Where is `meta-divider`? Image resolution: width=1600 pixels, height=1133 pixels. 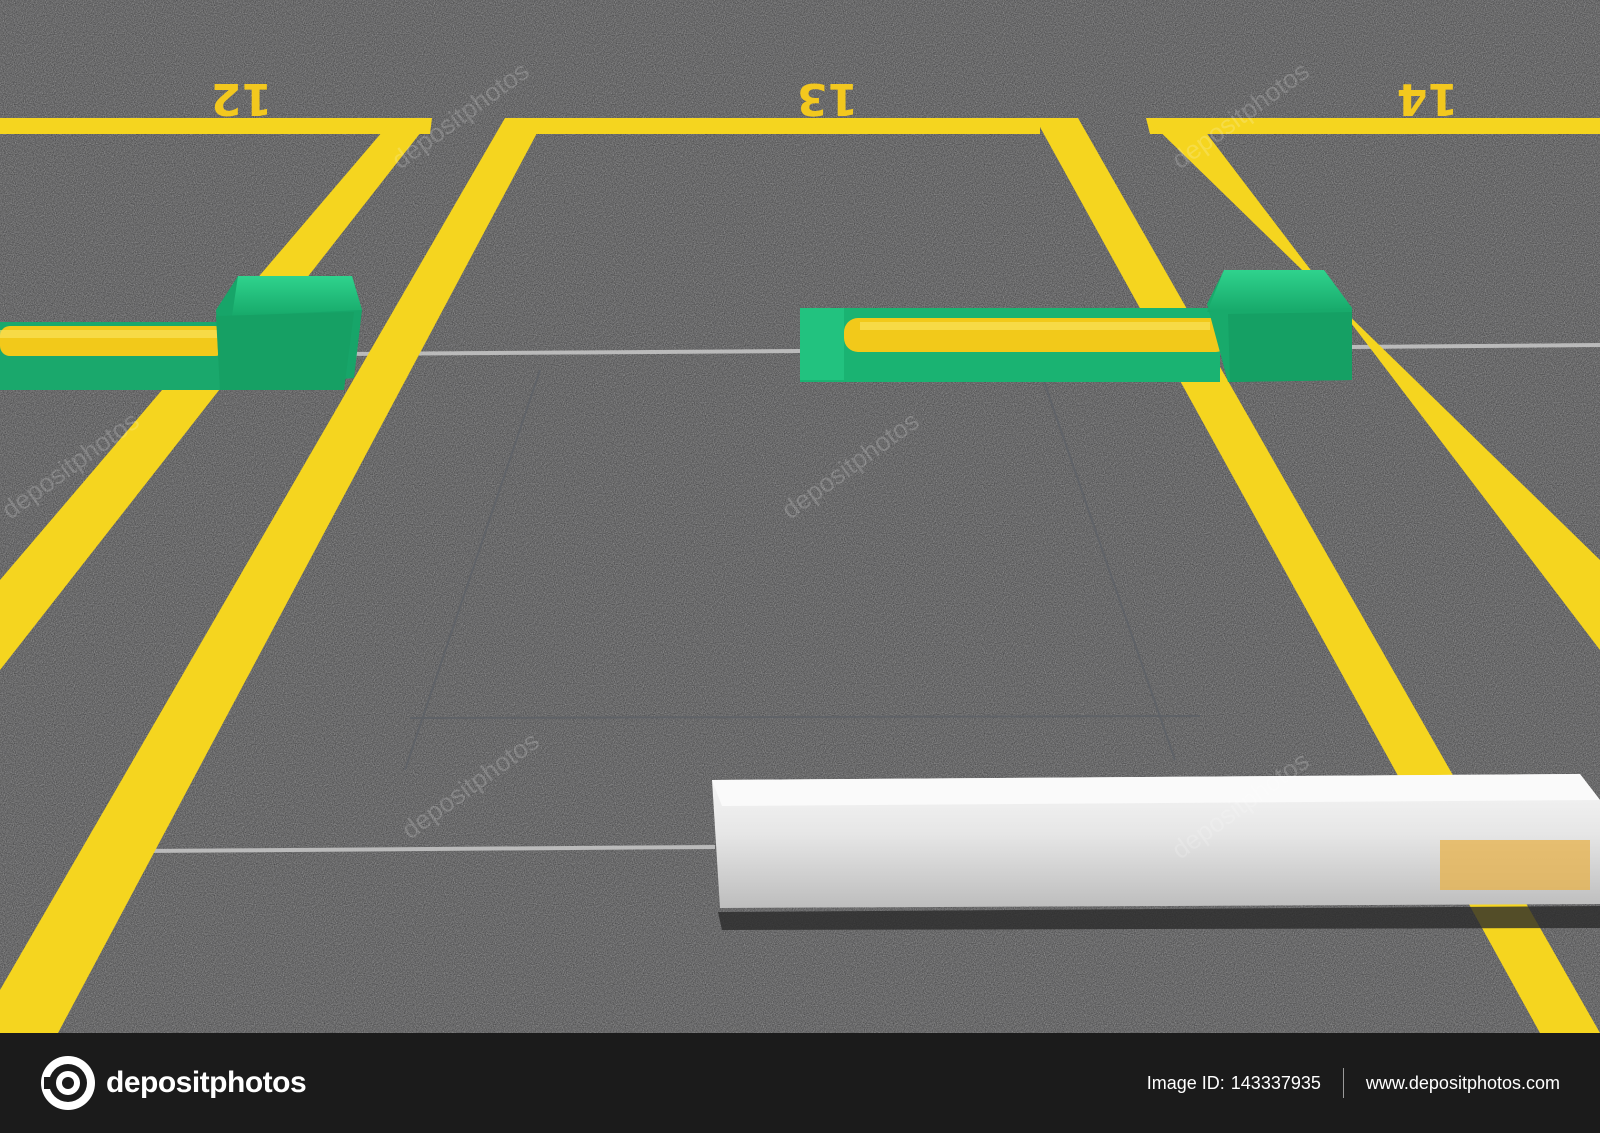 meta-divider is located at coordinates (1343, 1083).